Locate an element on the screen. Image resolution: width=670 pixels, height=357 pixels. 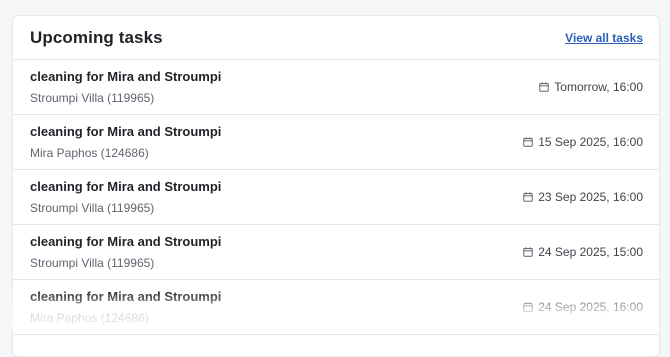
task-date-label: 24 Sep 2025, 16:00 is located at coordinates (590, 307).